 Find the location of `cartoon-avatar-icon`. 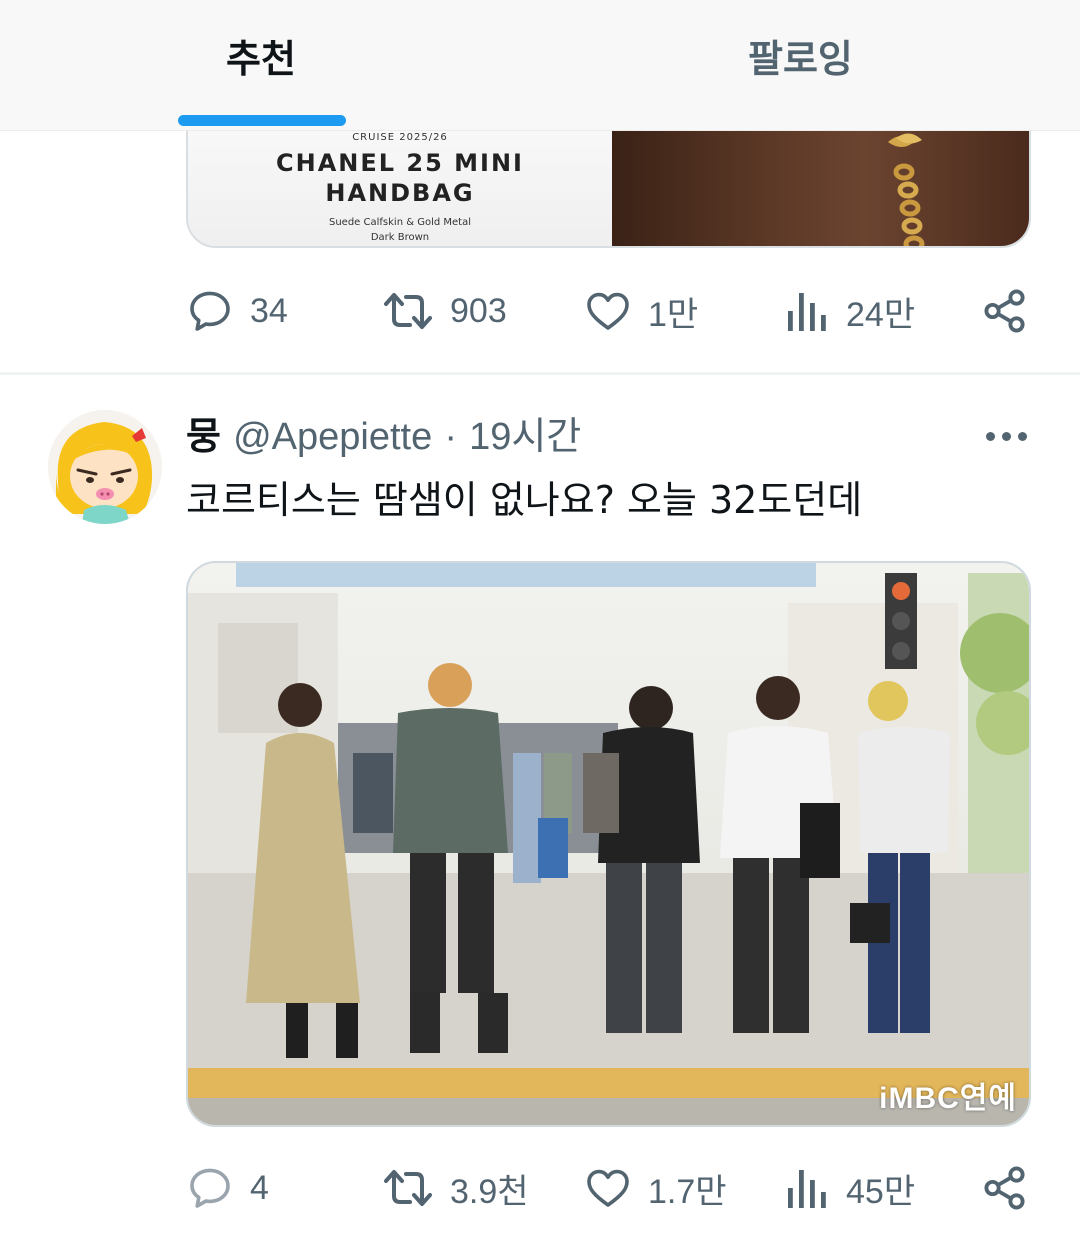

cartoon-avatar-icon is located at coordinates (105, 467).